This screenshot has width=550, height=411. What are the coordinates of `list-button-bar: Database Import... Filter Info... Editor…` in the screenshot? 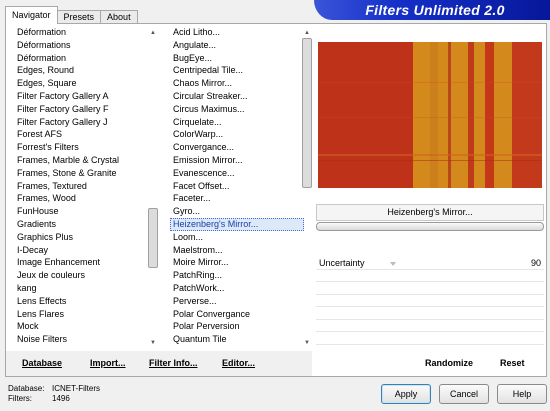 It's located at (159, 363).